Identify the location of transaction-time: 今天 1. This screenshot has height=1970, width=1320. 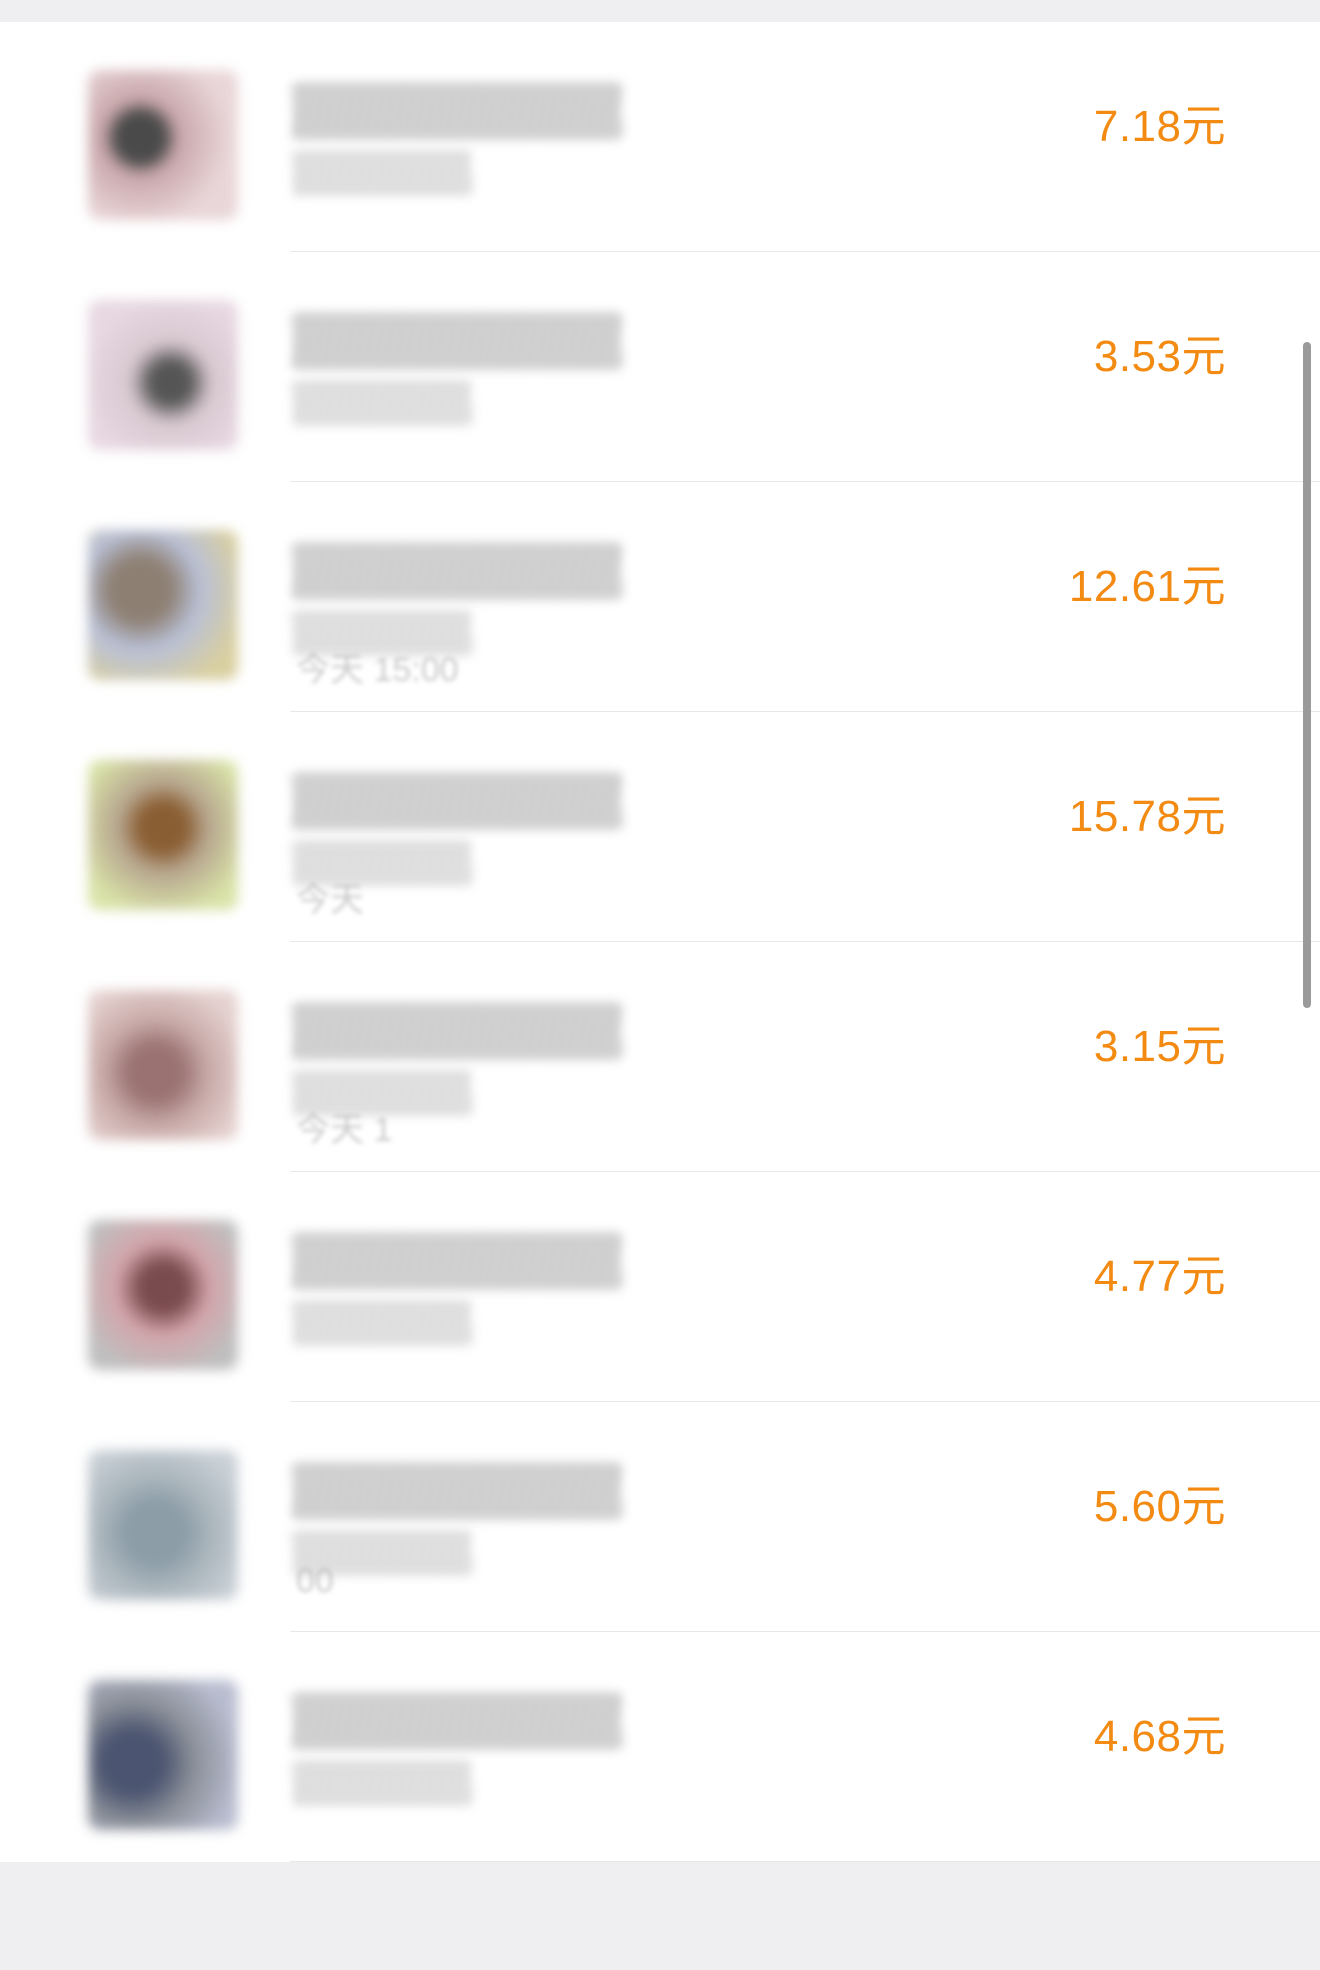
(344, 1130).